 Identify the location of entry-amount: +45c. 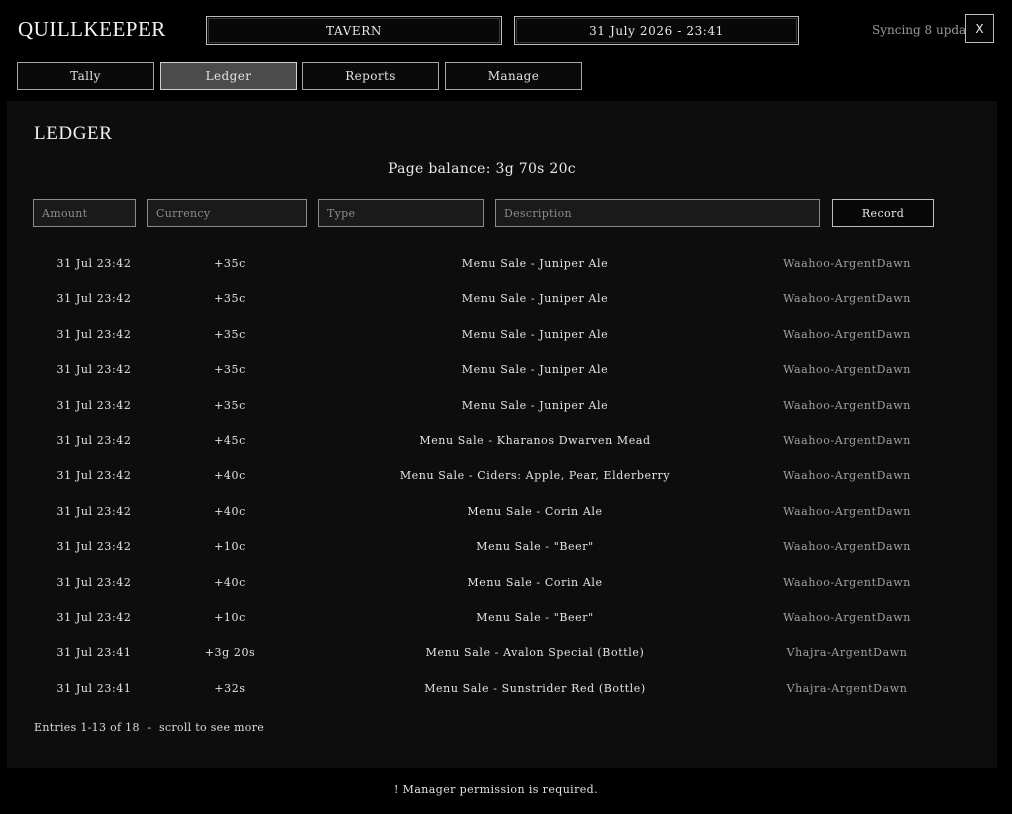
(230, 440).